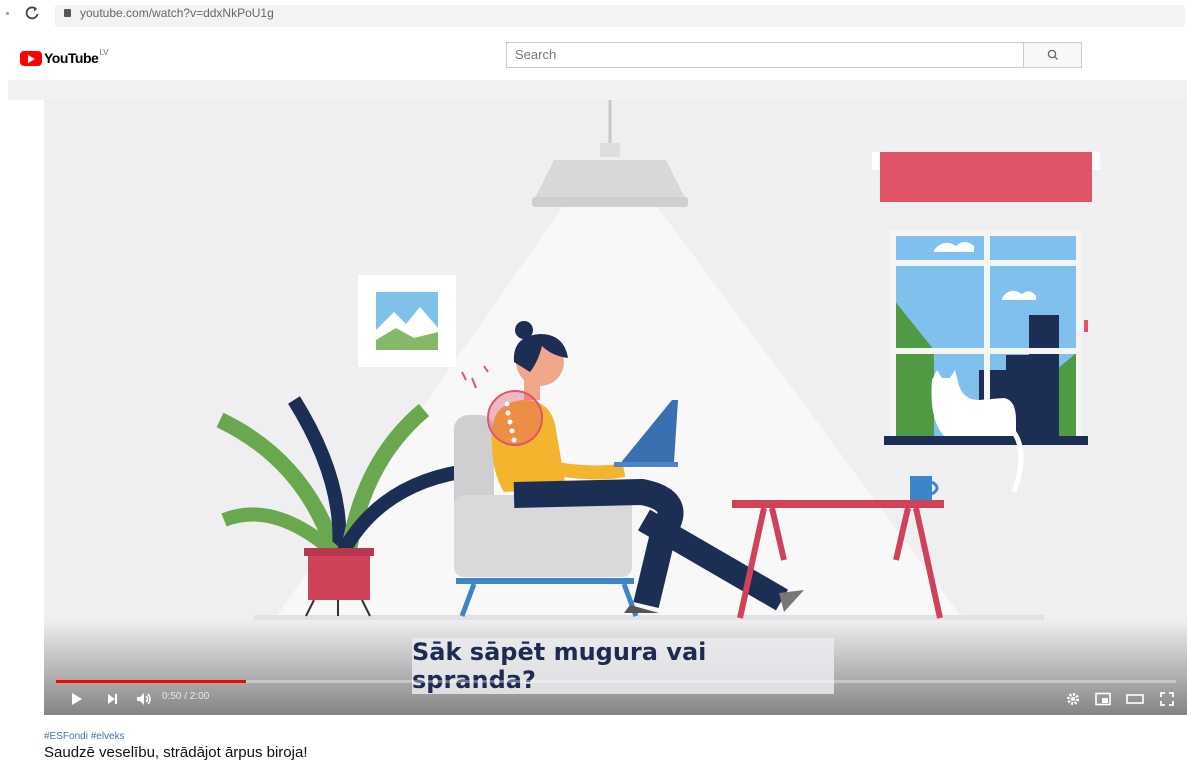 The height and width of the screenshot is (764, 1187). What do you see at coordinates (84, 736) in the screenshot?
I see `video-hashtags: #ESFondi #elveks` at bounding box center [84, 736].